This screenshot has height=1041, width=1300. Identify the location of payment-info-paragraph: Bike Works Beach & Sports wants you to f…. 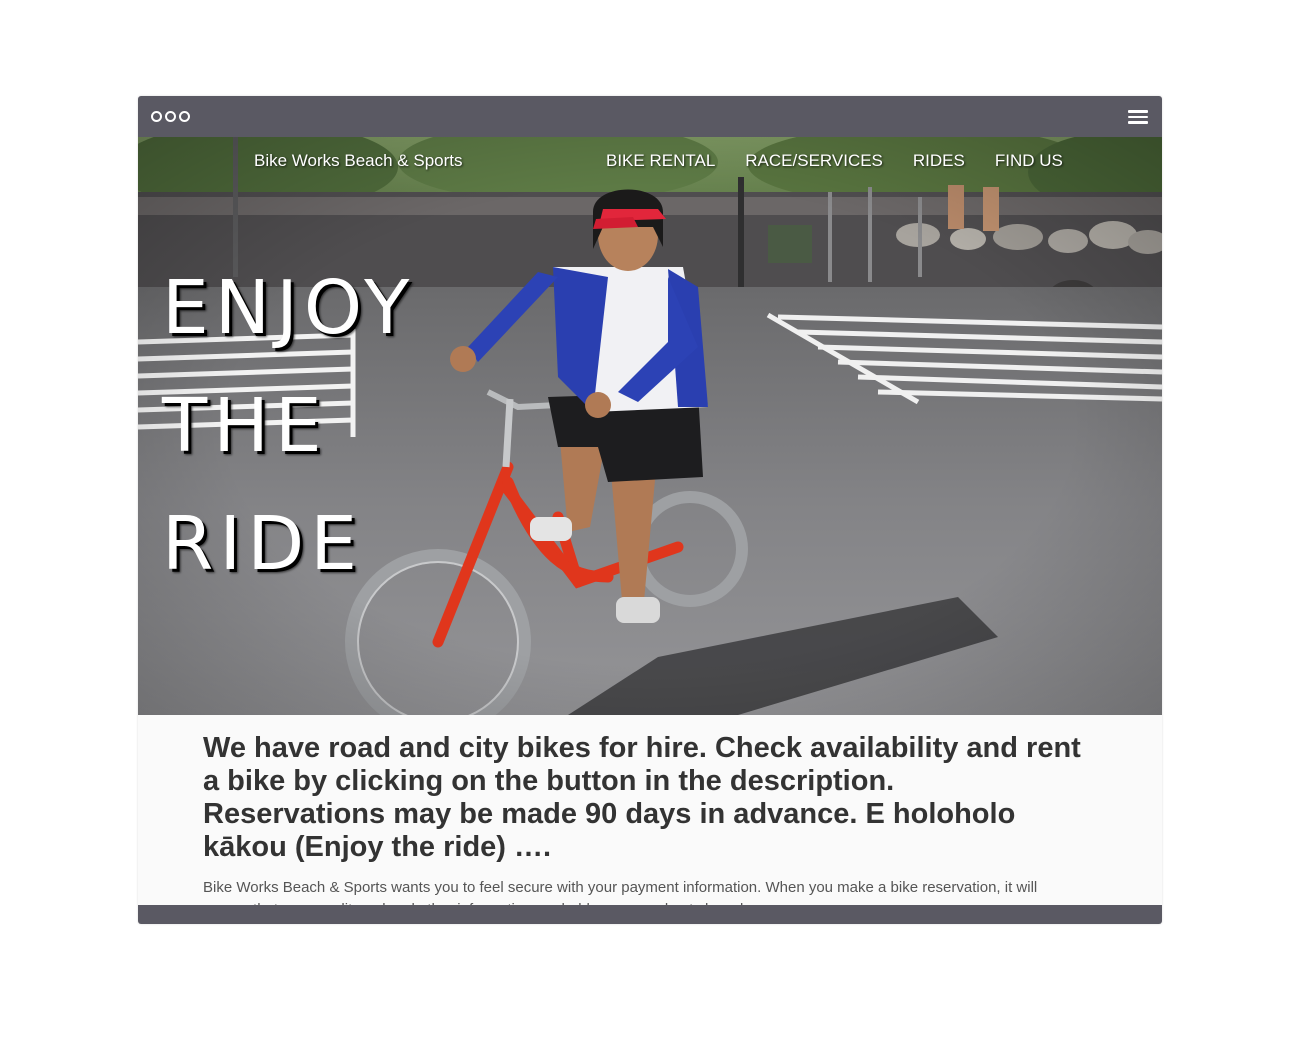
(620, 892).